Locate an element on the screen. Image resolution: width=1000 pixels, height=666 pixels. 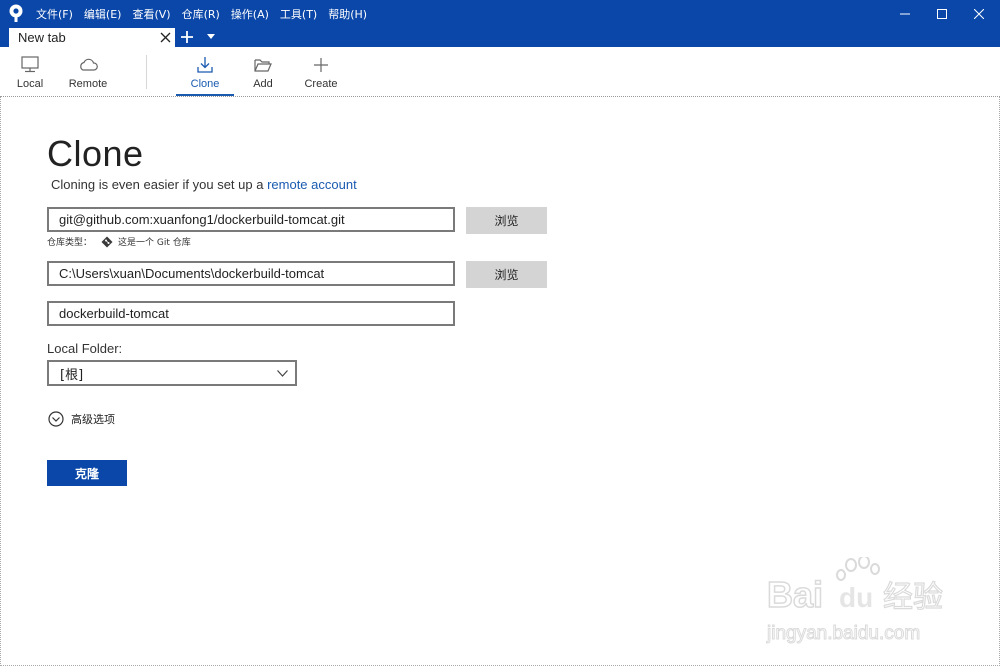
local-folder-value: [根] is located at coordinates (72, 375).